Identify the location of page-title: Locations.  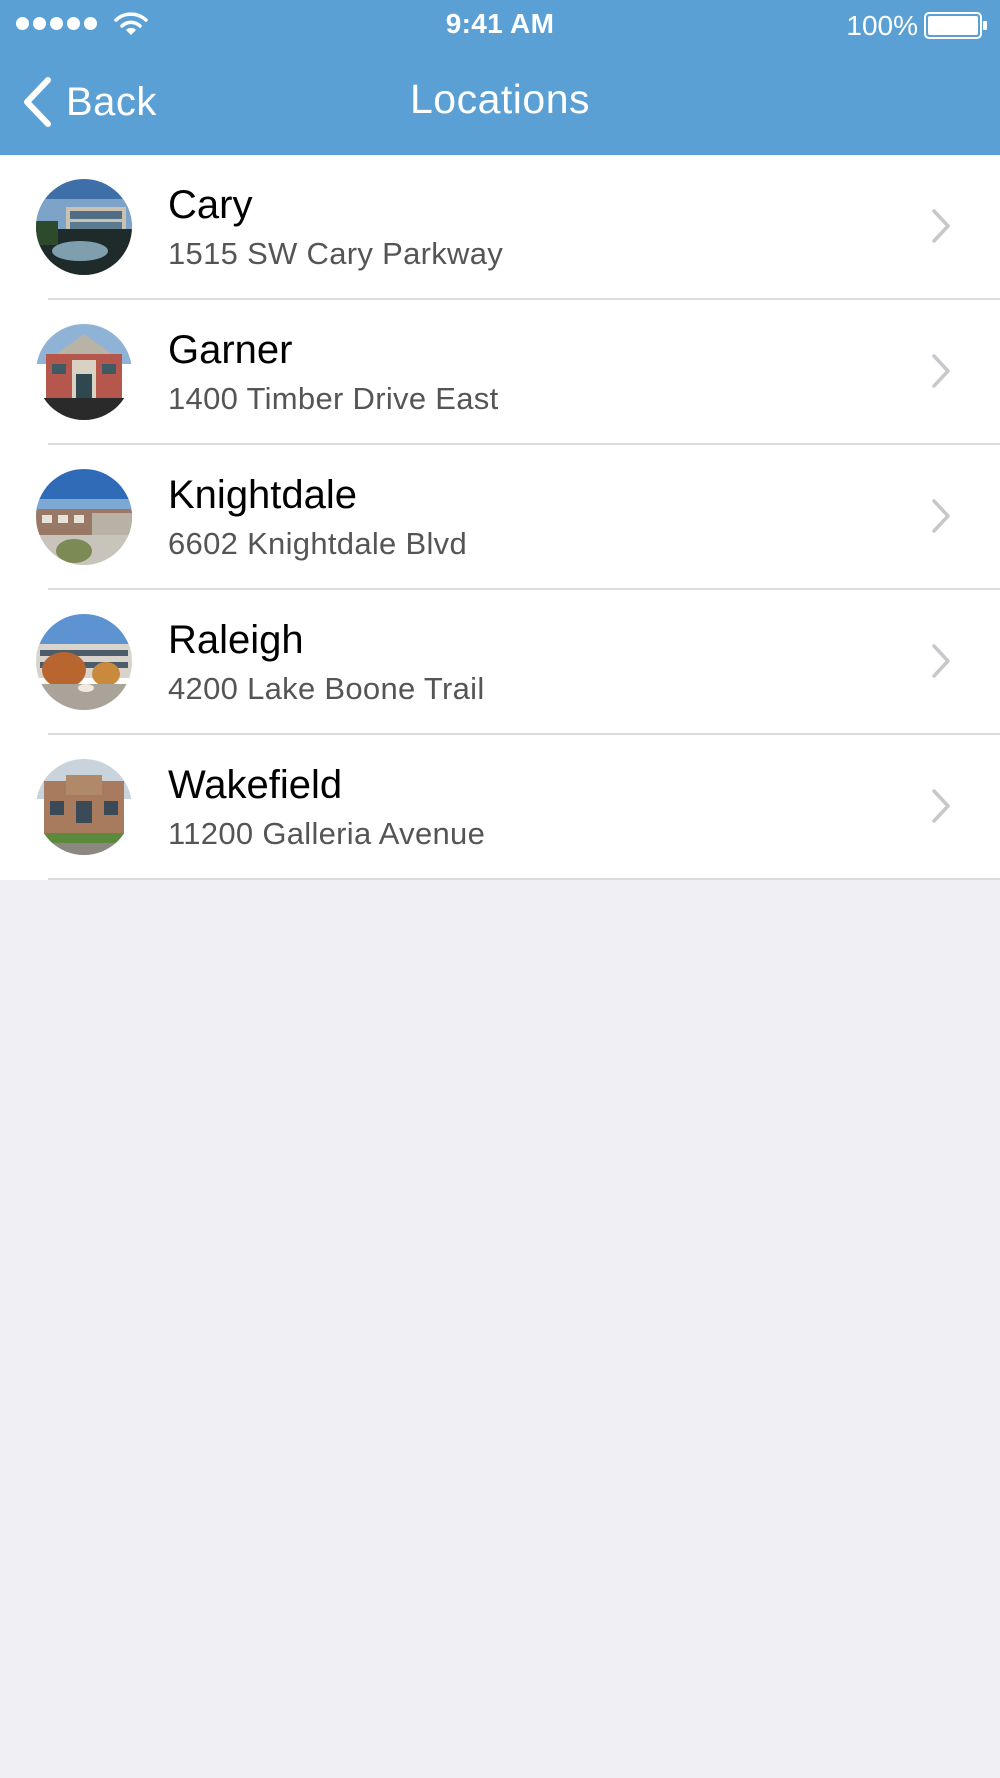
(499, 99).